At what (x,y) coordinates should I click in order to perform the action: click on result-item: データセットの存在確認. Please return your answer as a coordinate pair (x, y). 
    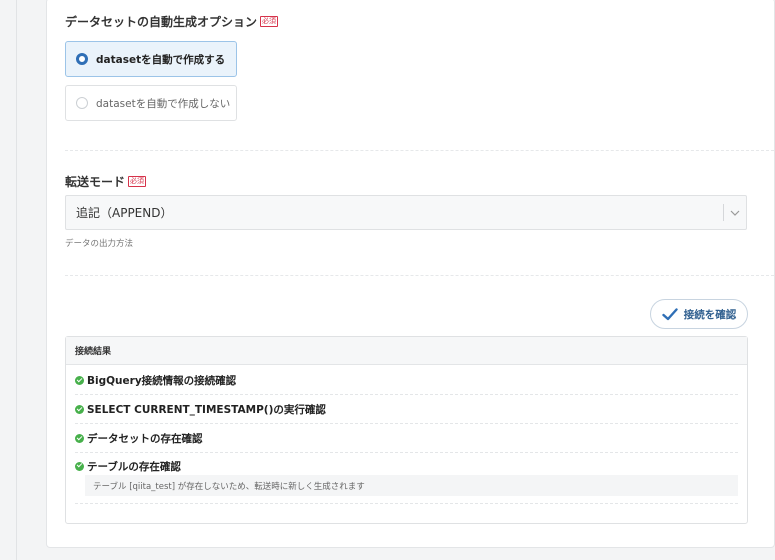
    Looking at the image, I should click on (406, 439).